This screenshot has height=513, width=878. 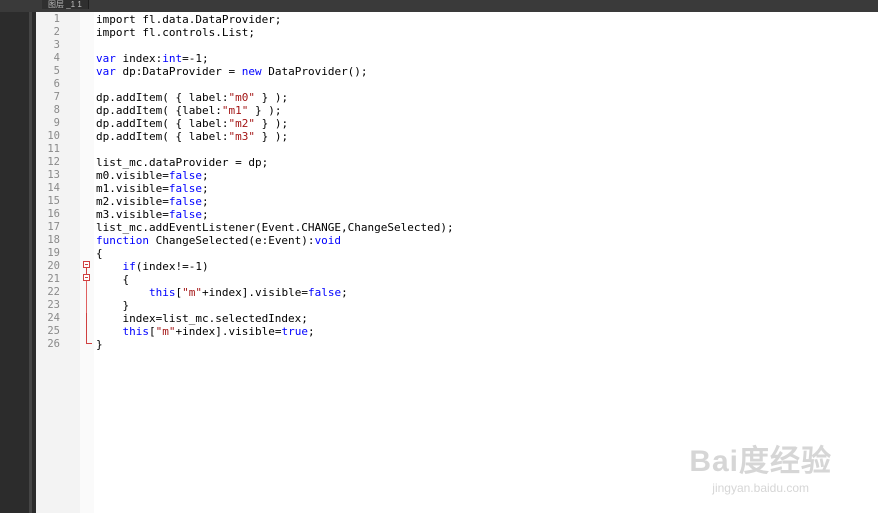 I want to click on code-text: this["m"+index].visible=true;, so click(x=205, y=331).